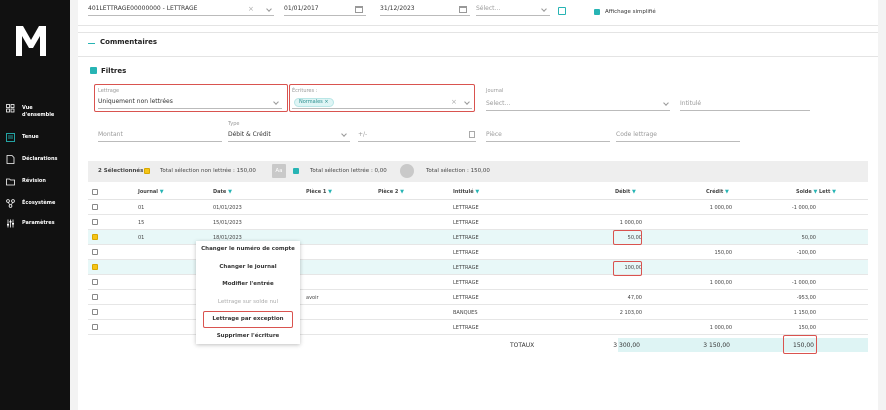 The height and width of the screenshot is (410, 886). Describe the element at coordinates (723, 253) in the screenshot. I see `cell-credit: 150,00` at that location.